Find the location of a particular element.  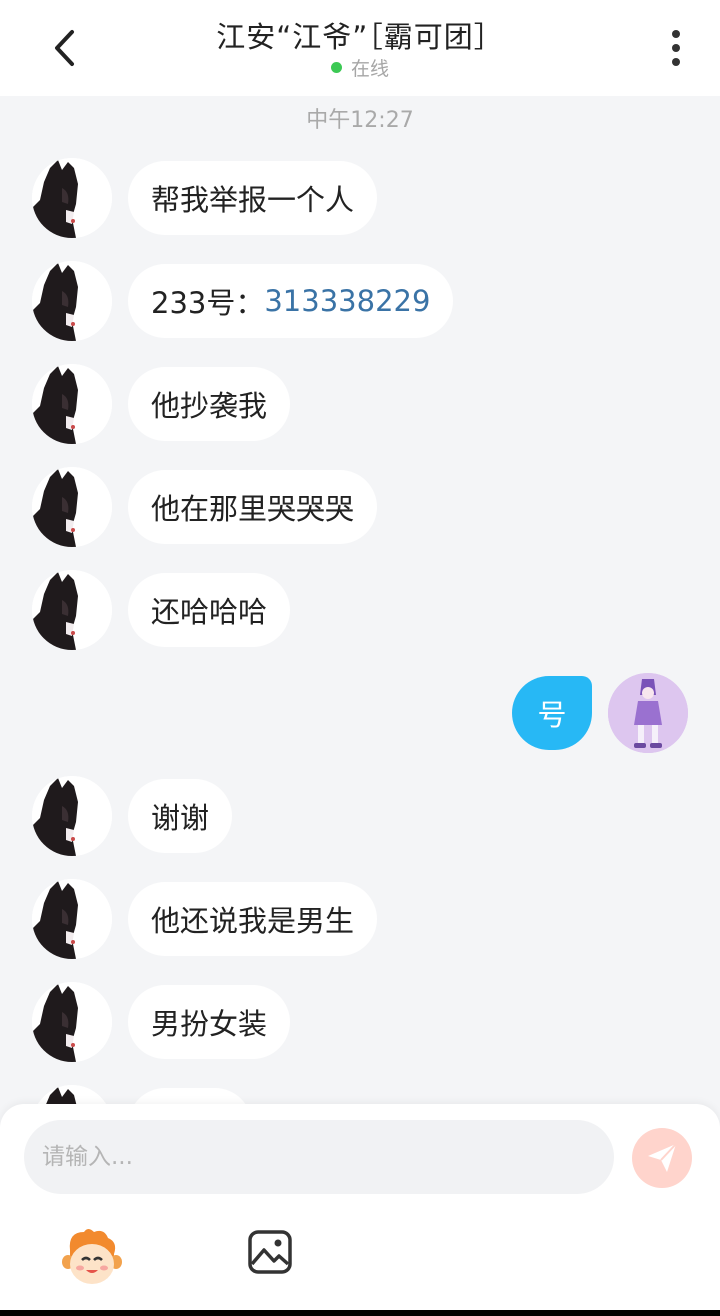

emoji-face-icon is located at coordinates (92, 1256).